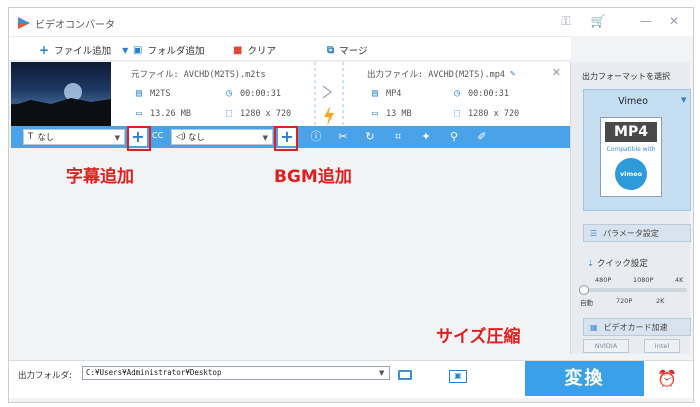  Describe the element at coordinates (426, 137) in the screenshot. I see `effects-icon: ✦` at that location.